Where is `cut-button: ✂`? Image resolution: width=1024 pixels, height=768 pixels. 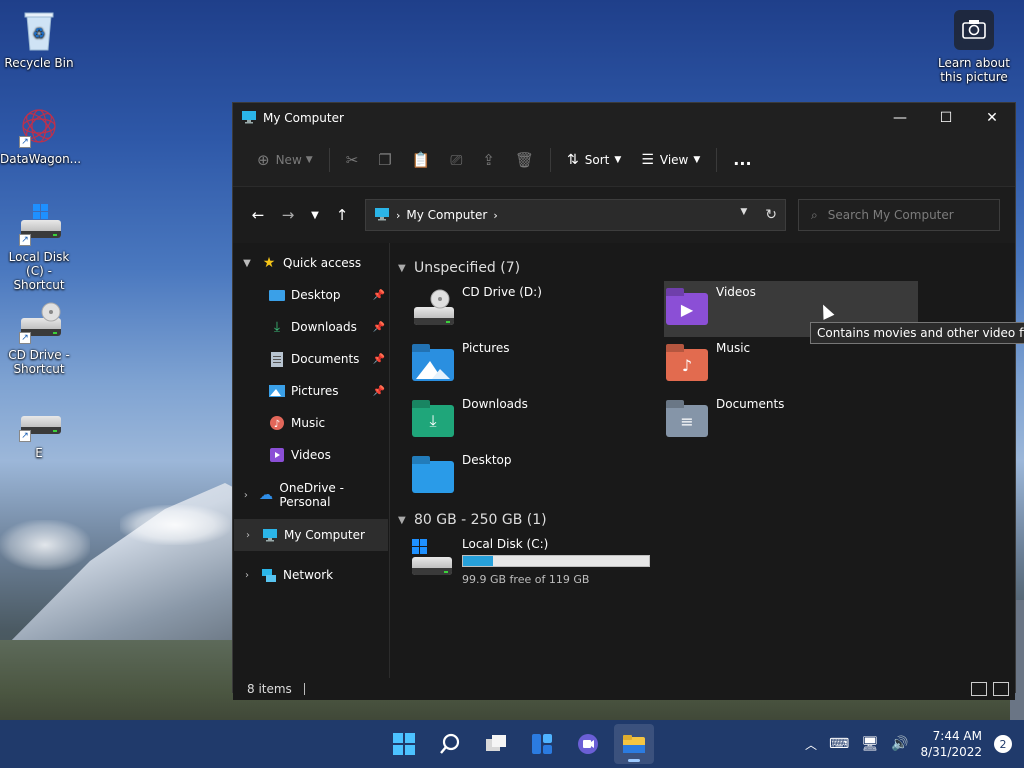
cut-button: ✂ is located at coordinates (352, 160).